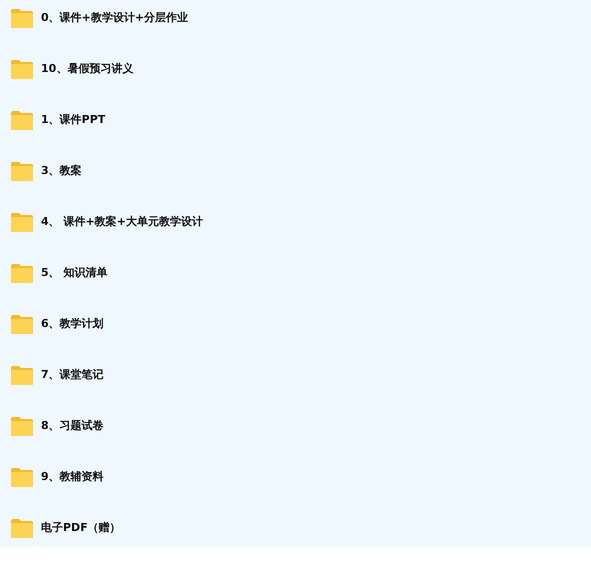 The height and width of the screenshot is (571, 591). What do you see at coordinates (122, 222) in the screenshot?
I see `folder-name: 4、 课件+教案+大单元教学设计` at bounding box center [122, 222].